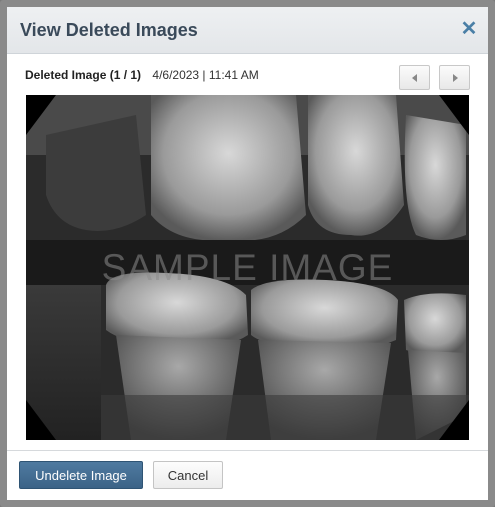 This screenshot has width=495, height=507. What do you see at coordinates (247, 475) in the screenshot?
I see `dialog-footer: Undelete Image Cancel` at bounding box center [247, 475].